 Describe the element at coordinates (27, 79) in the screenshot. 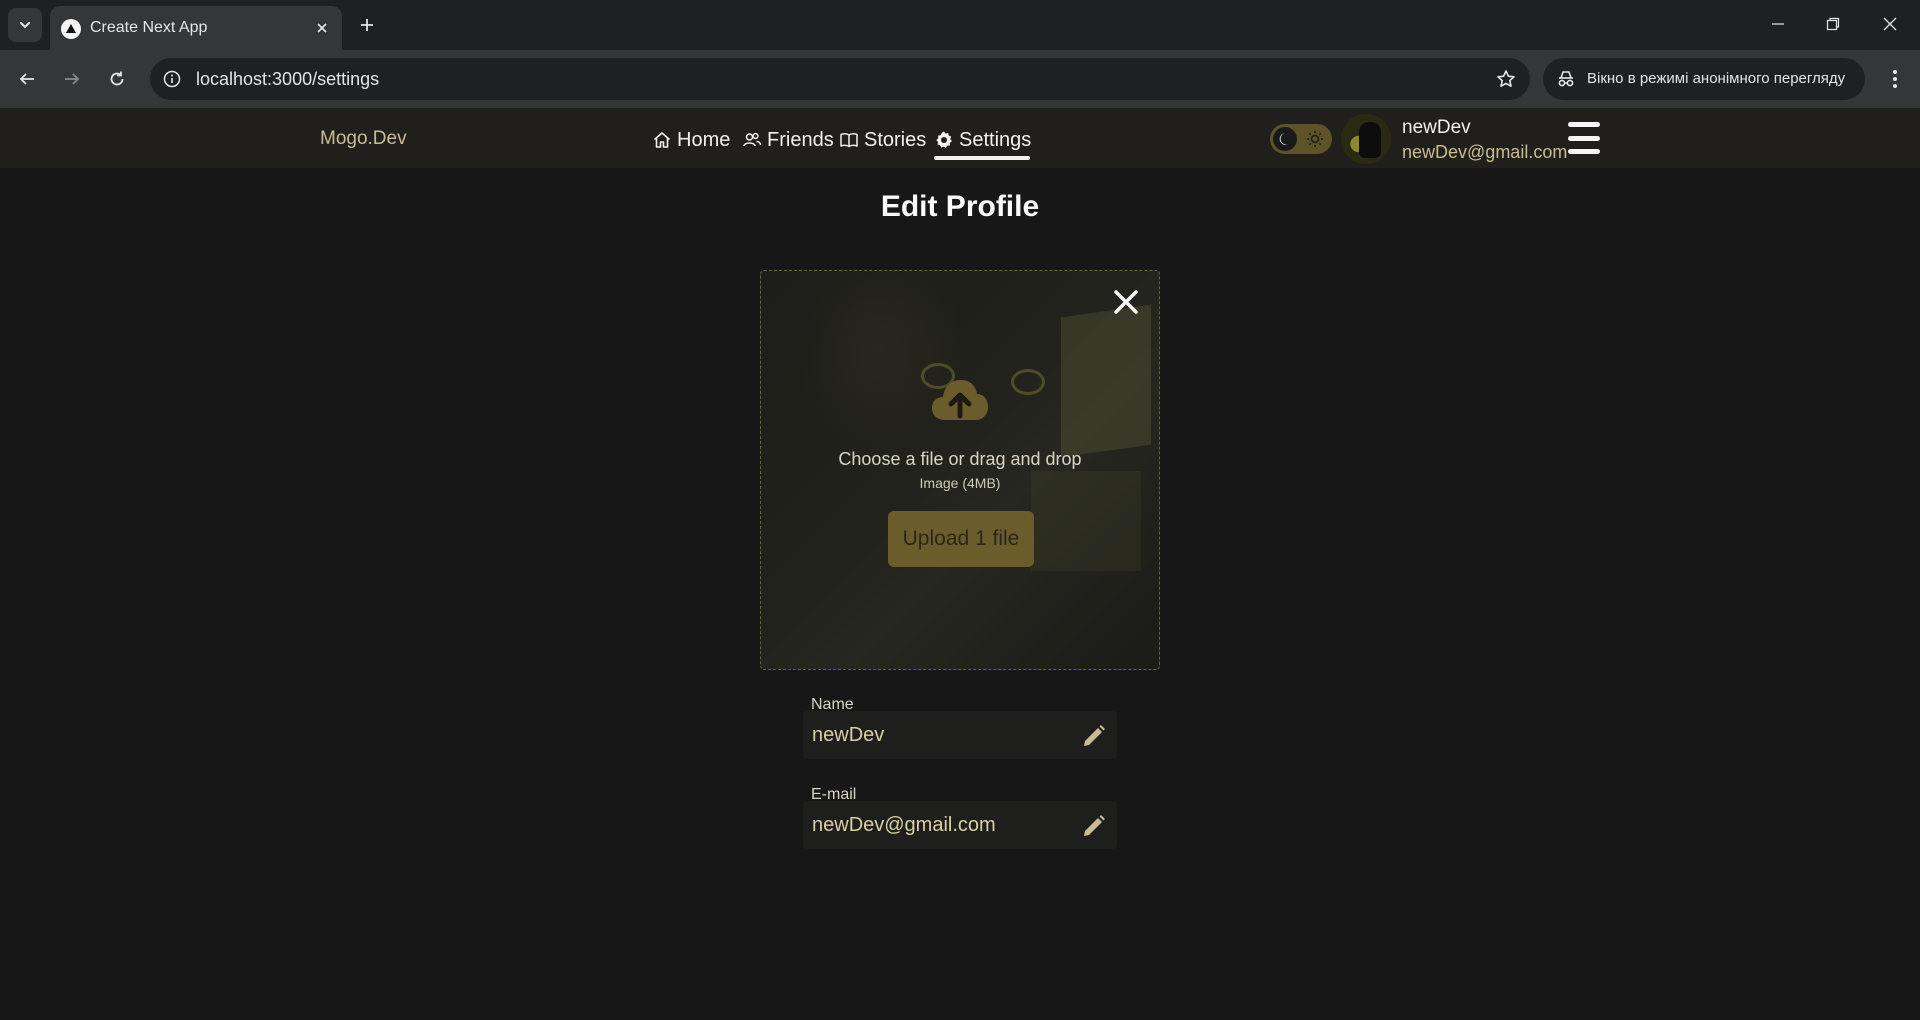

I see `back-arrow-icon` at that location.